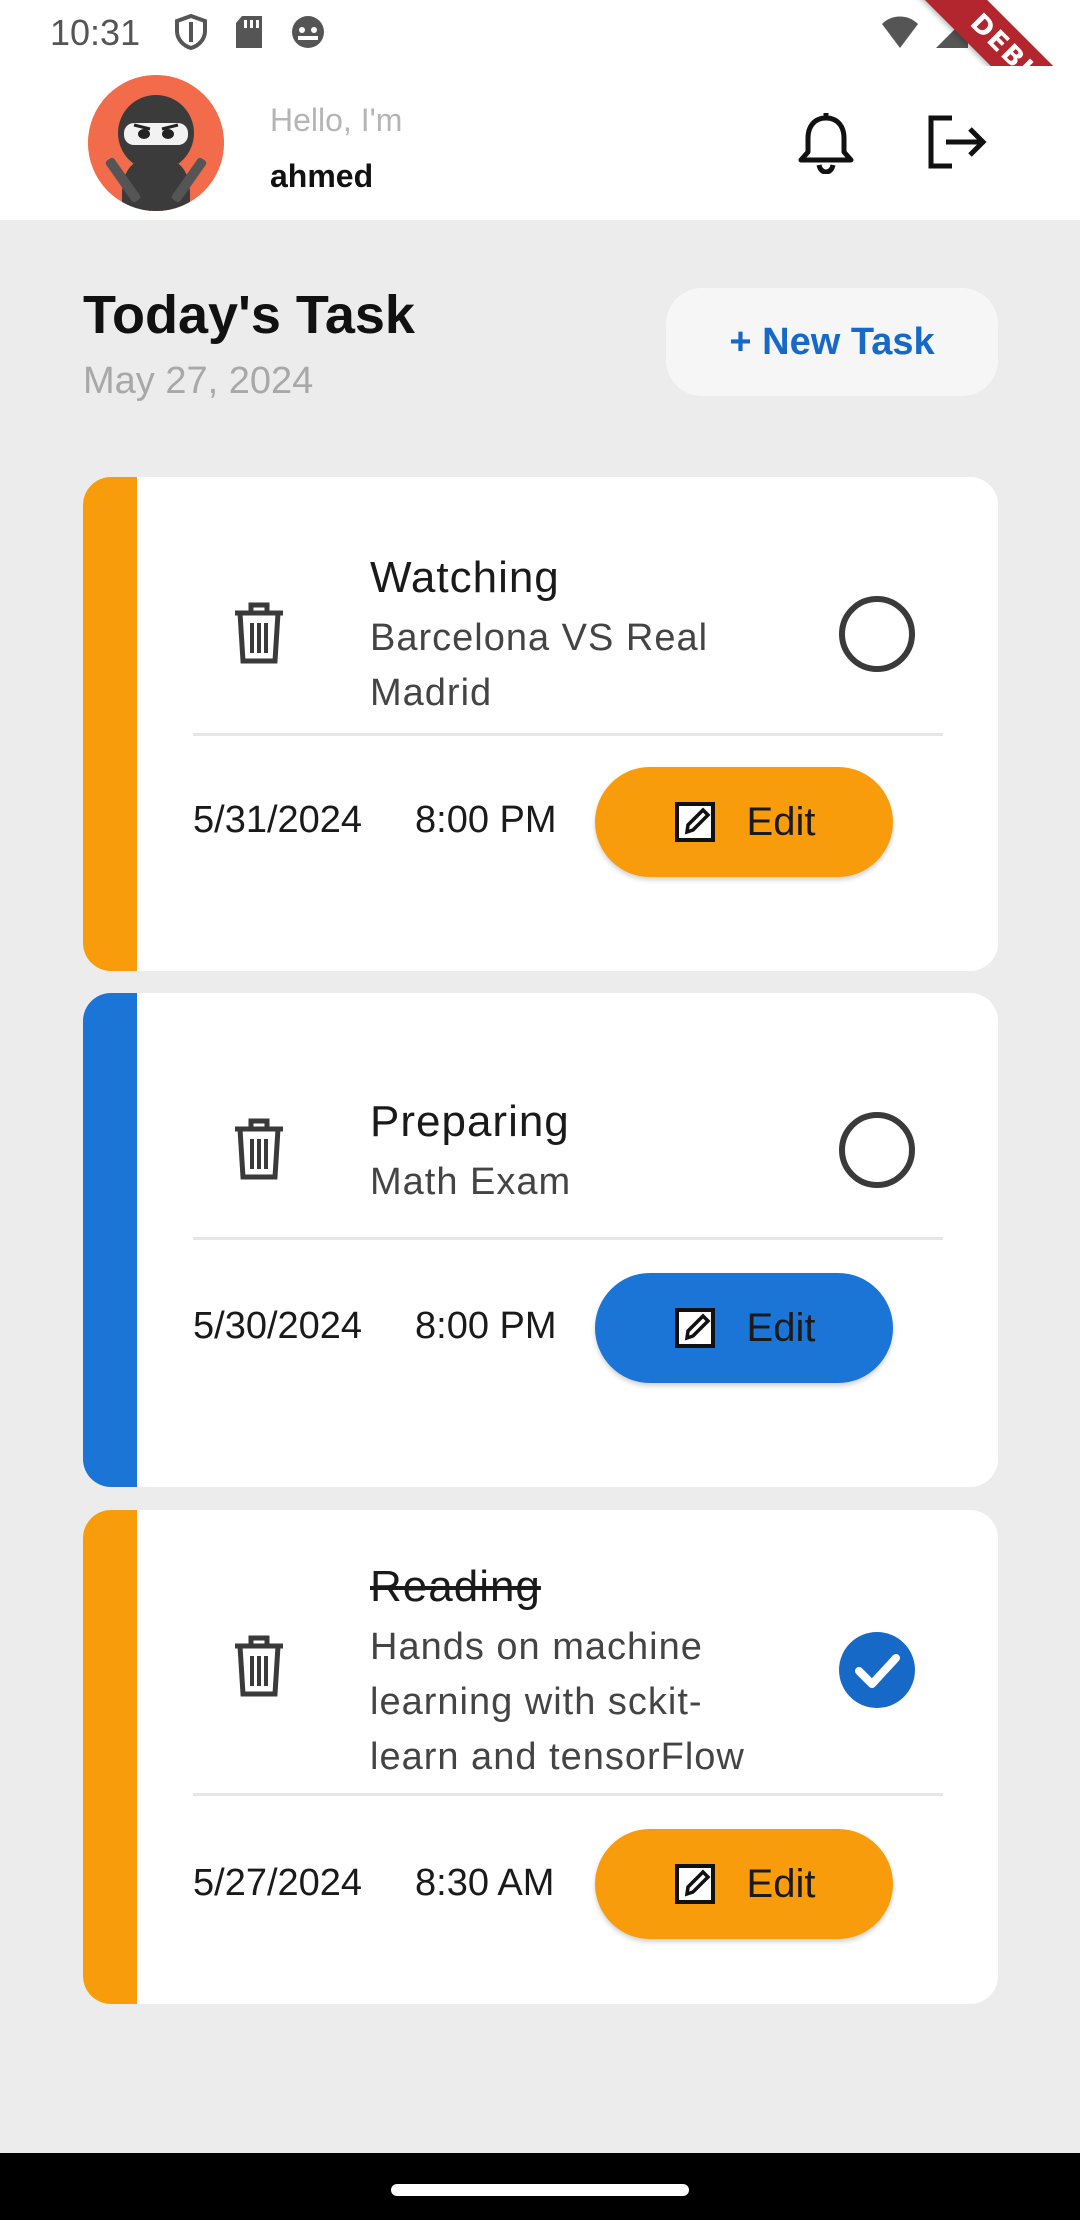 The width and height of the screenshot is (1080, 2220). What do you see at coordinates (278, 1883) in the screenshot?
I see `task-date: 5/27/2024` at bounding box center [278, 1883].